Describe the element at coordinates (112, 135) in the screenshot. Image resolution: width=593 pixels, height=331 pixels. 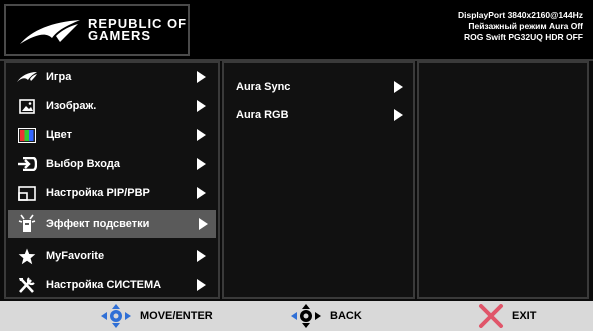
I see `menu-item-color: Цвет` at that location.